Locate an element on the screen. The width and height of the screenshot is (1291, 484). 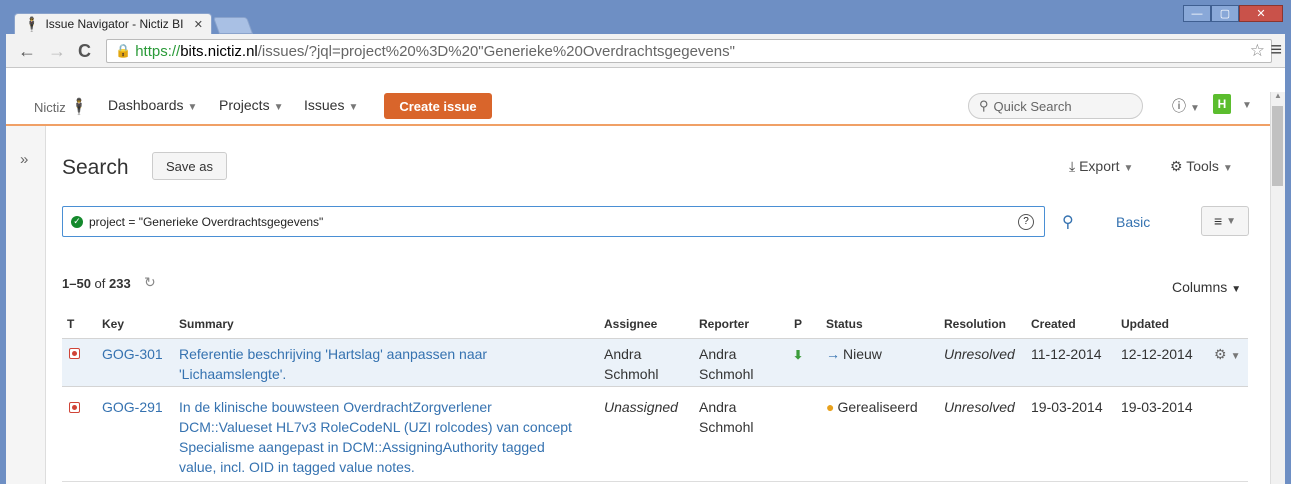
assignee-last: Schmohl is located at coordinates (631, 374).